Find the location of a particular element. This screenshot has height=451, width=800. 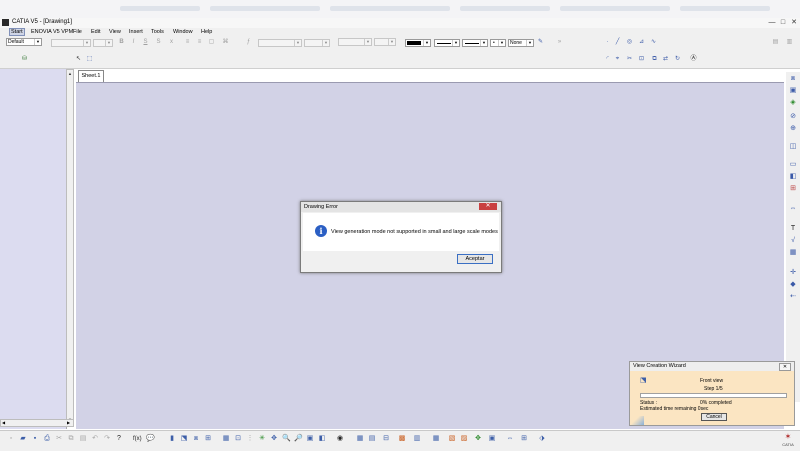

trim-icon: ✂ is located at coordinates (629, 59).